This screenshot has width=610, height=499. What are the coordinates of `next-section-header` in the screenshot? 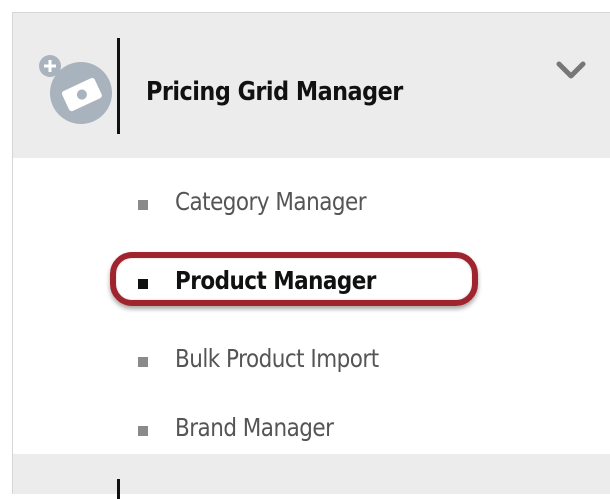 It's located at (311, 476).